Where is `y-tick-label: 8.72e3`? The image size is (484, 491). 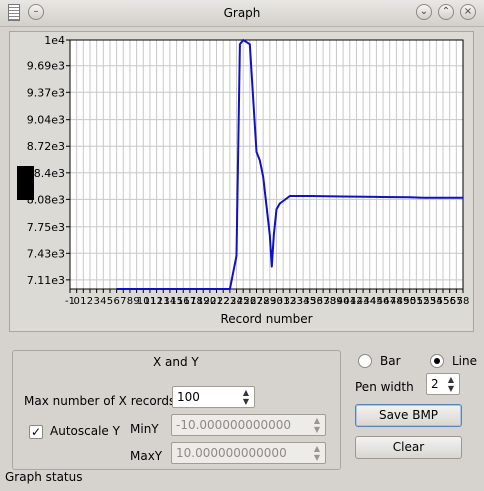
y-tick-label: 8.72e3 is located at coordinates (46, 146).